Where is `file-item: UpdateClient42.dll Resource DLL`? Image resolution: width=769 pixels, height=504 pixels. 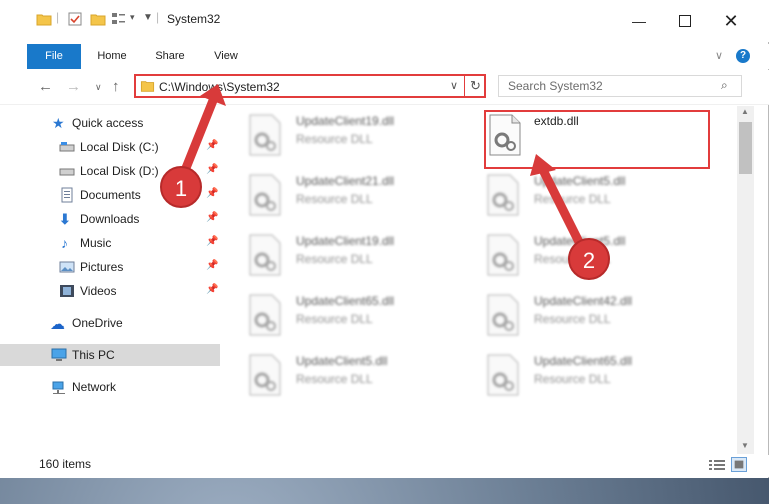 file-item: UpdateClient42.dll Resource DLL is located at coordinates (588, 316).